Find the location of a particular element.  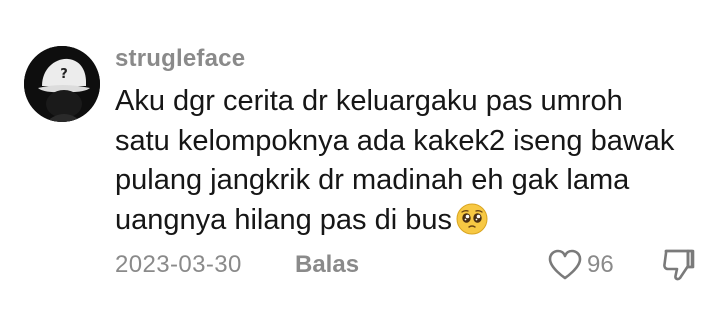

like-button is located at coordinates (565, 265).